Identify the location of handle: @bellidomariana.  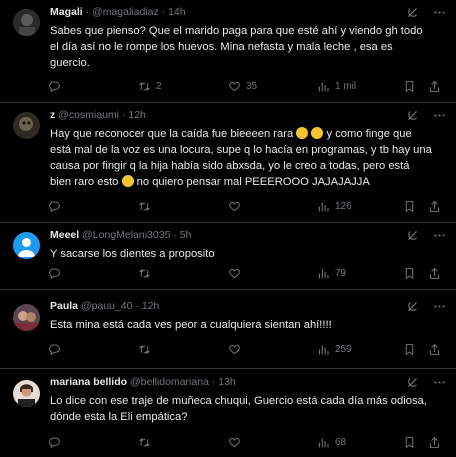
(169, 382).